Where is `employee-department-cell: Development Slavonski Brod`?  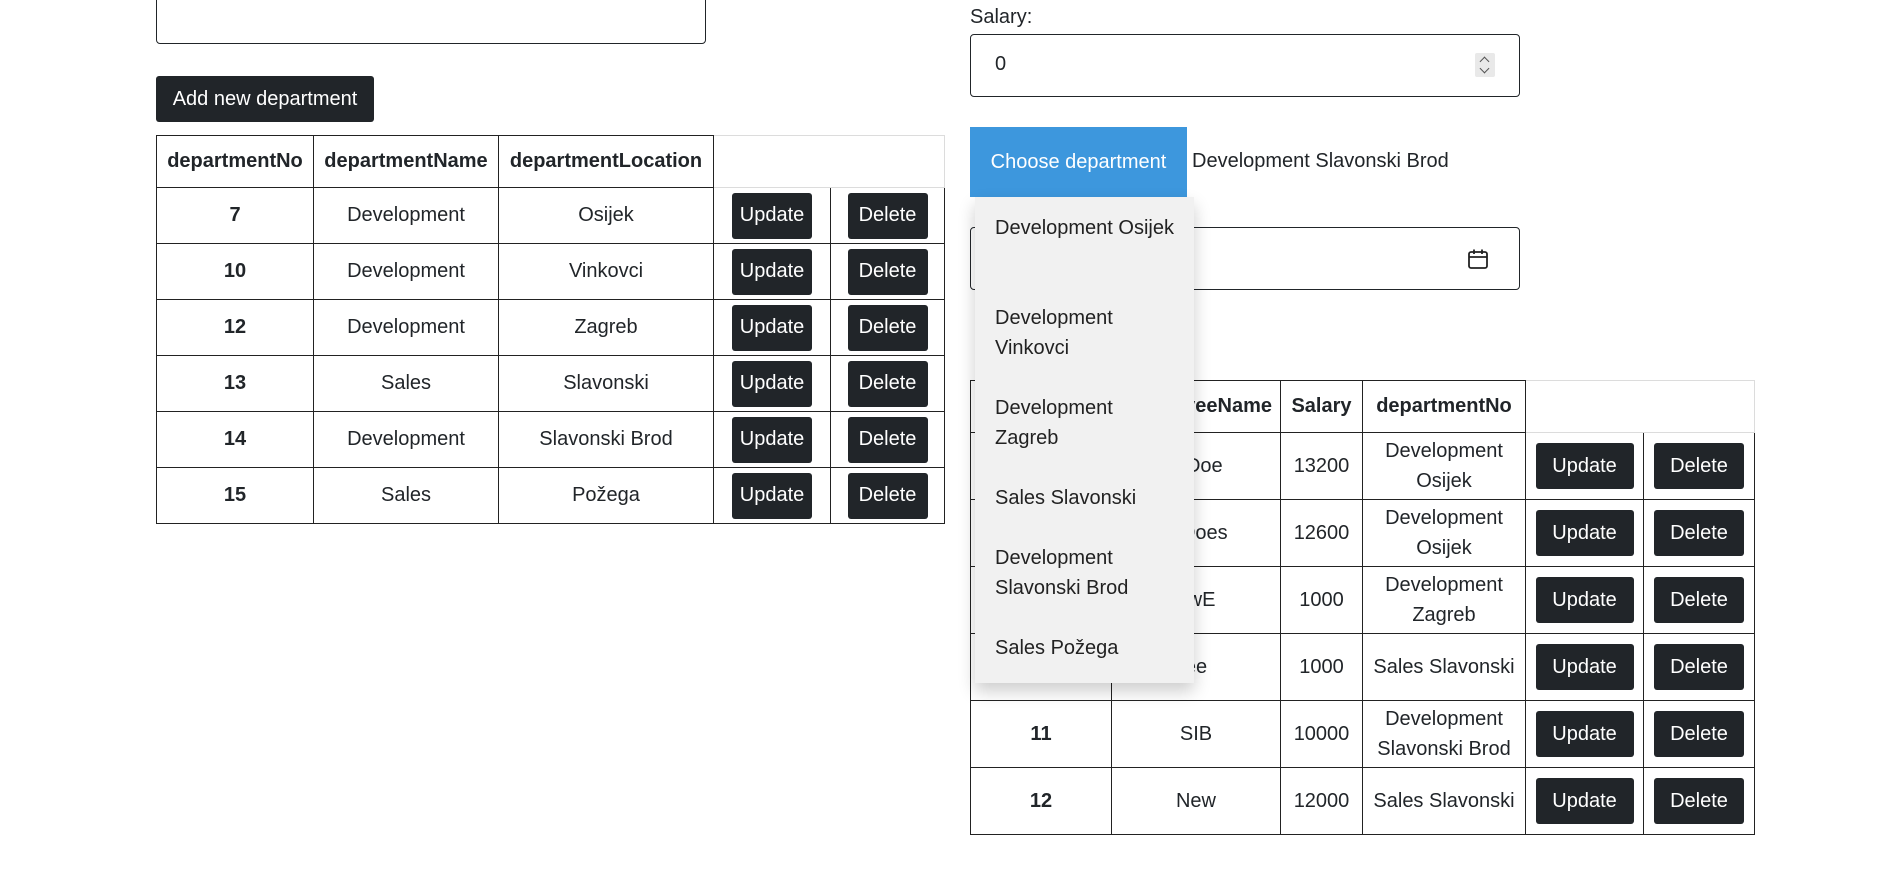
employee-department-cell: Development Slavonski Brod is located at coordinates (1444, 734).